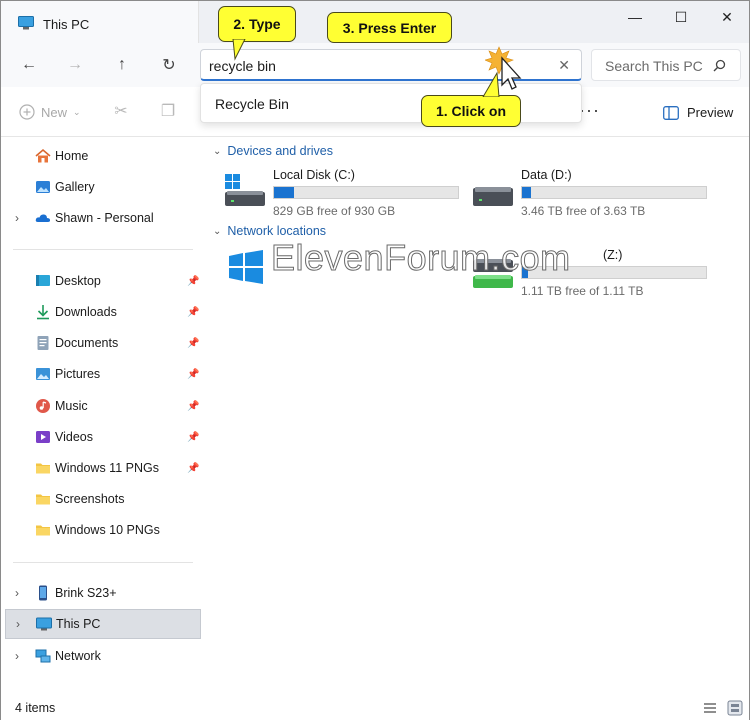 The image size is (750, 720). Describe the element at coordinates (78, 624) in the screenshot. I see `sidebar-item-label: This PC` at that location.